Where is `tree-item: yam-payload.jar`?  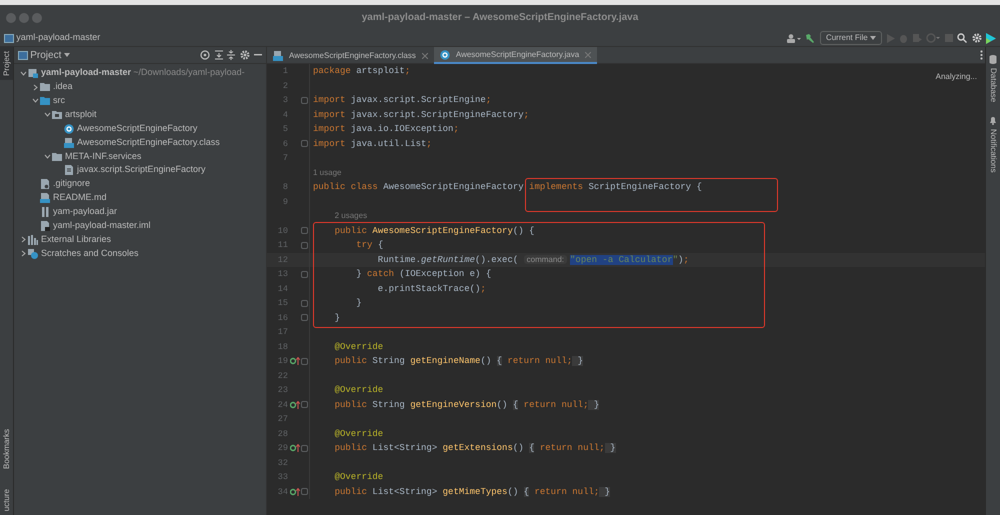
tree-item: yam-payload.jar is located at coordinates (85, 212).